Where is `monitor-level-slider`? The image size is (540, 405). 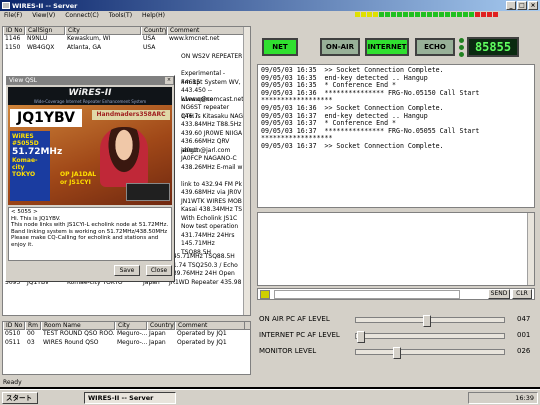 monitor-level-slider is located at coordinates (430, 353).